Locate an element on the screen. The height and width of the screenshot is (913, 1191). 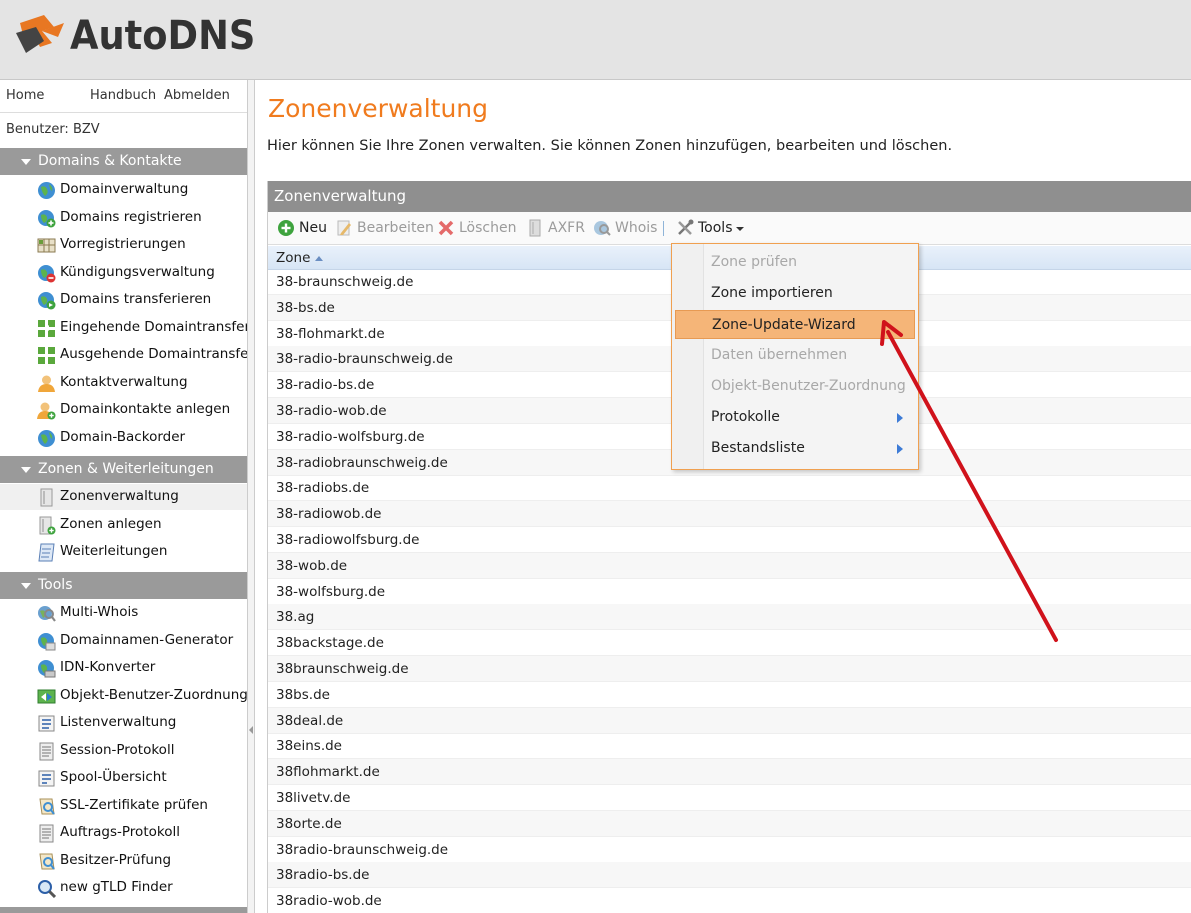
zone-name: 38radio-wob.de is located at coordinates (329, 901).